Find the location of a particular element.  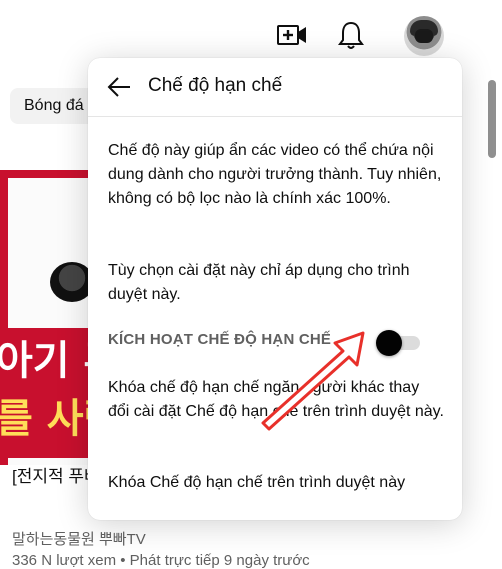

video-title: [전지적 푸바오 길 is located at coordinates (54, 477).